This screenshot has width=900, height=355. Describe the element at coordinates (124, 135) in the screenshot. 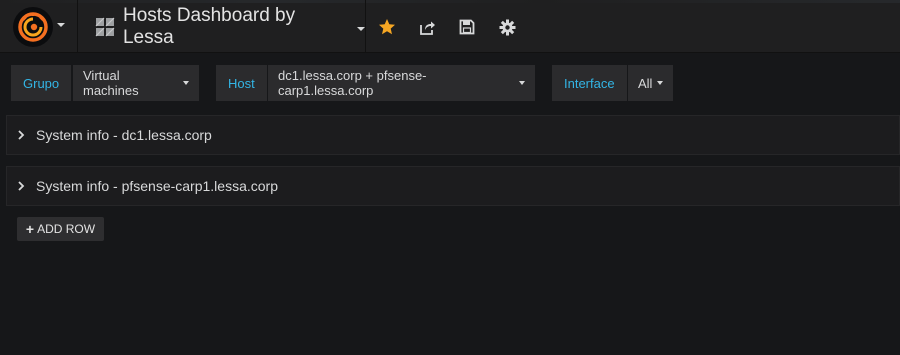

I see `row-title: System info - dc1.lessa.corp` at that location.